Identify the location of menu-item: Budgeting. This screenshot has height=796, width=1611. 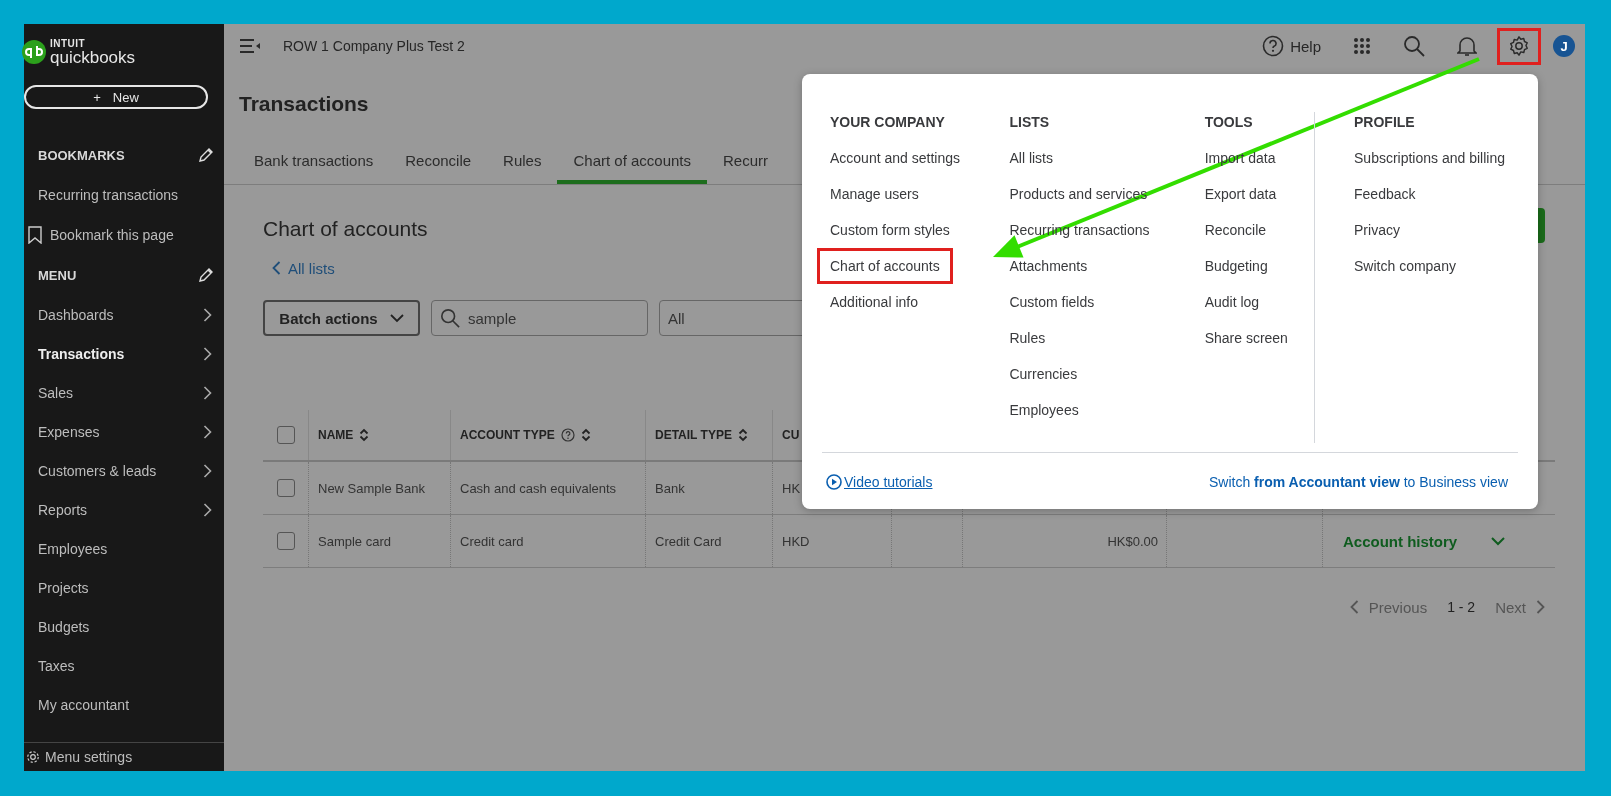
(1236, 266).